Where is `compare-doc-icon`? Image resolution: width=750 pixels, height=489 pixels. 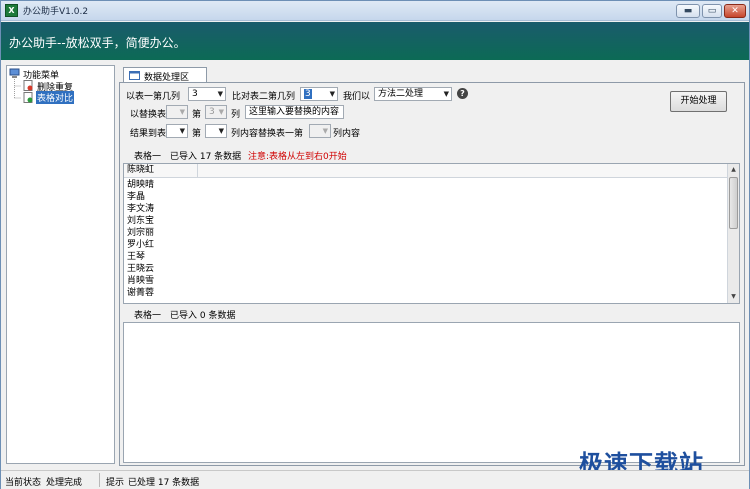
compare-doc-icon is located at coordinates (28, 97).